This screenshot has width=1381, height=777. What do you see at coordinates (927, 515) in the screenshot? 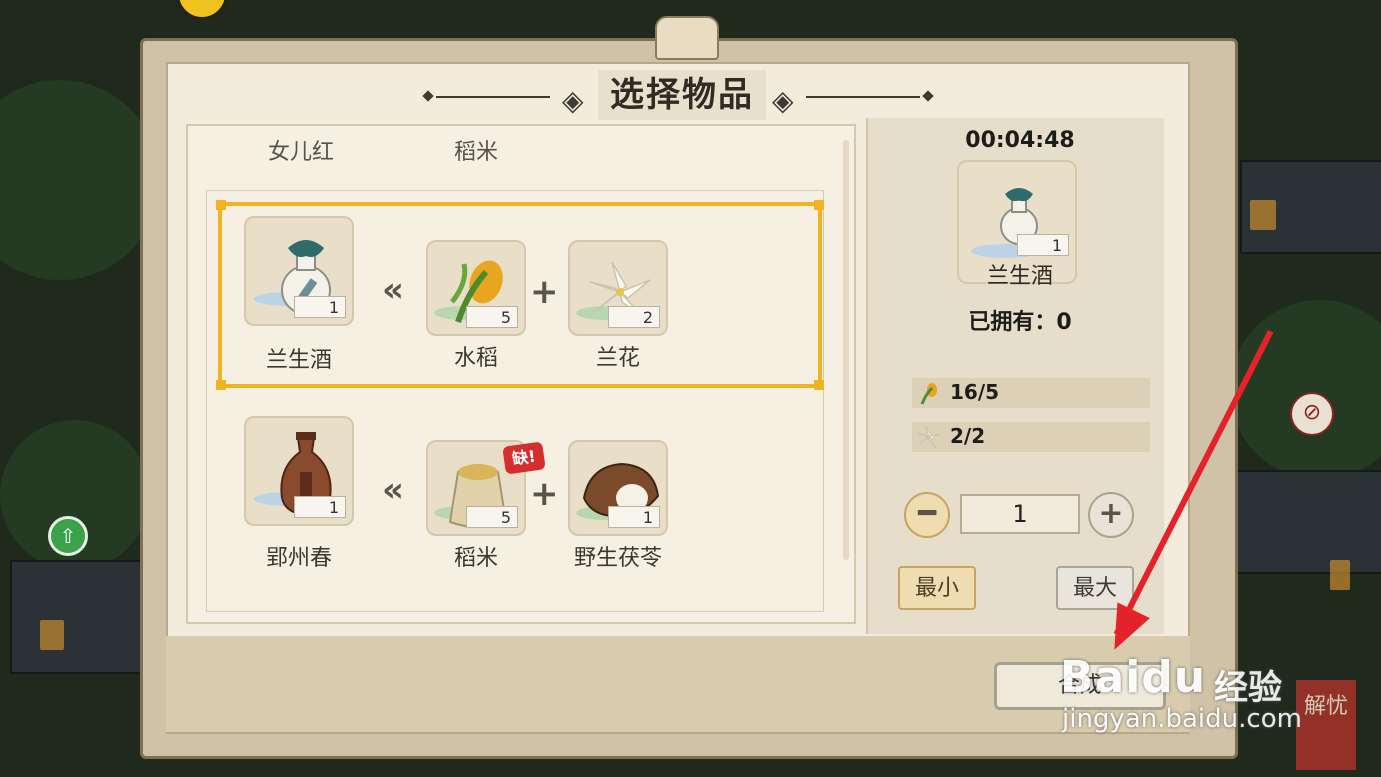
I see `decrease-quantity-button: ━` at bounding box center [927, 515].